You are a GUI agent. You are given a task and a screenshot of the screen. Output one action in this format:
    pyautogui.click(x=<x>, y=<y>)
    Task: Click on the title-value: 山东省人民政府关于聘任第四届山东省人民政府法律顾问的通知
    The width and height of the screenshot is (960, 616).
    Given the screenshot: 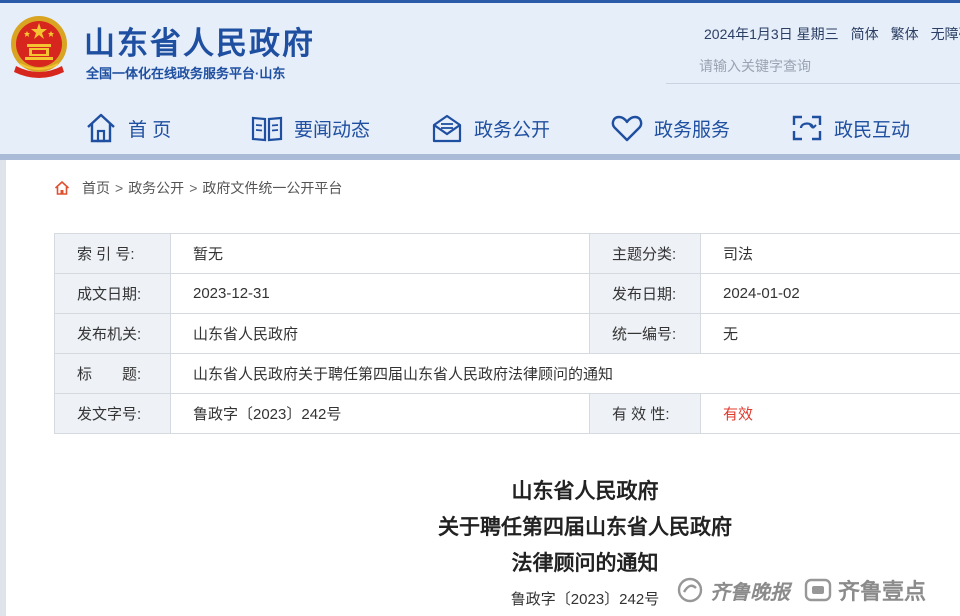 What is the action you would take?
    pyautogui.click(x=565, y=373)
    